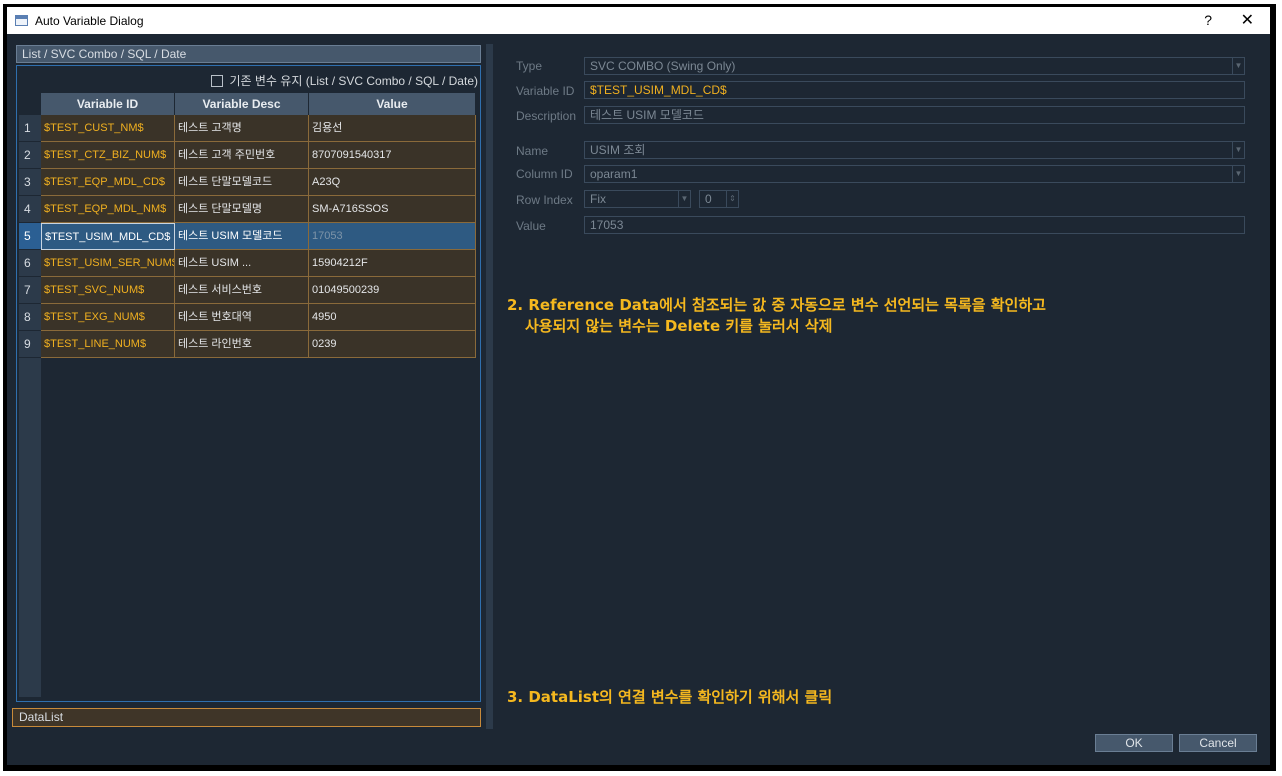  What do you see at coordinates (392, 290) in the screenshot?
I see `value-cell: 01049500239` at bounding box center [392, 290].